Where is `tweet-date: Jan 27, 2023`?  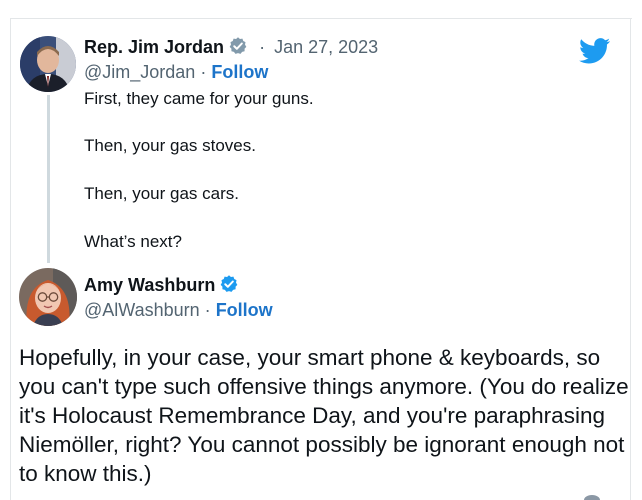
tweet-date: Jan 27, 2023 is located at coordinates (326, 47).